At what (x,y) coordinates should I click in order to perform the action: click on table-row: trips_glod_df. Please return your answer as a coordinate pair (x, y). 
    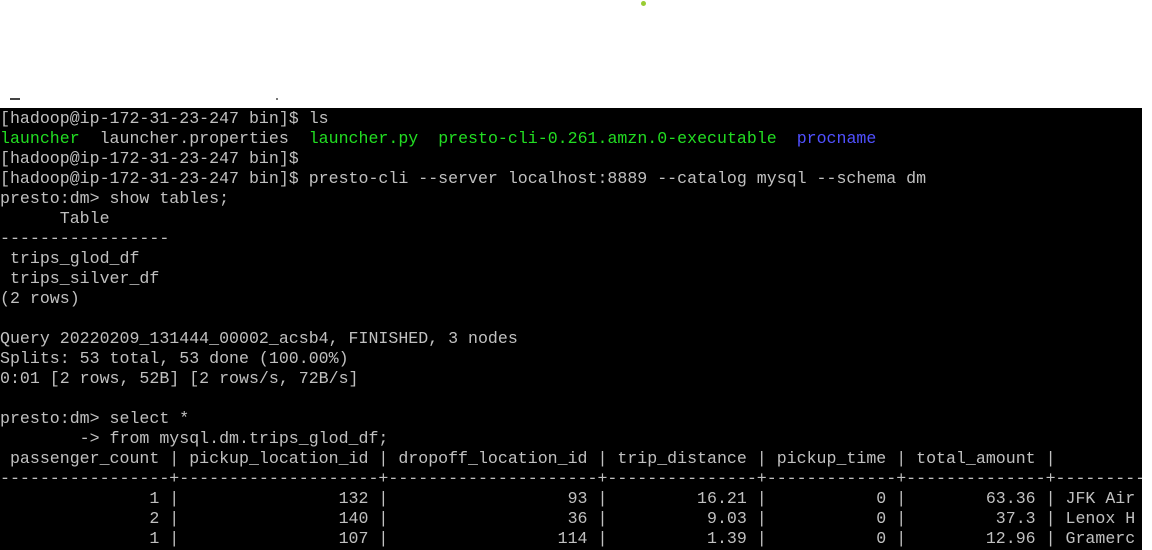
    Looking at the image, I should click on (70, 258).